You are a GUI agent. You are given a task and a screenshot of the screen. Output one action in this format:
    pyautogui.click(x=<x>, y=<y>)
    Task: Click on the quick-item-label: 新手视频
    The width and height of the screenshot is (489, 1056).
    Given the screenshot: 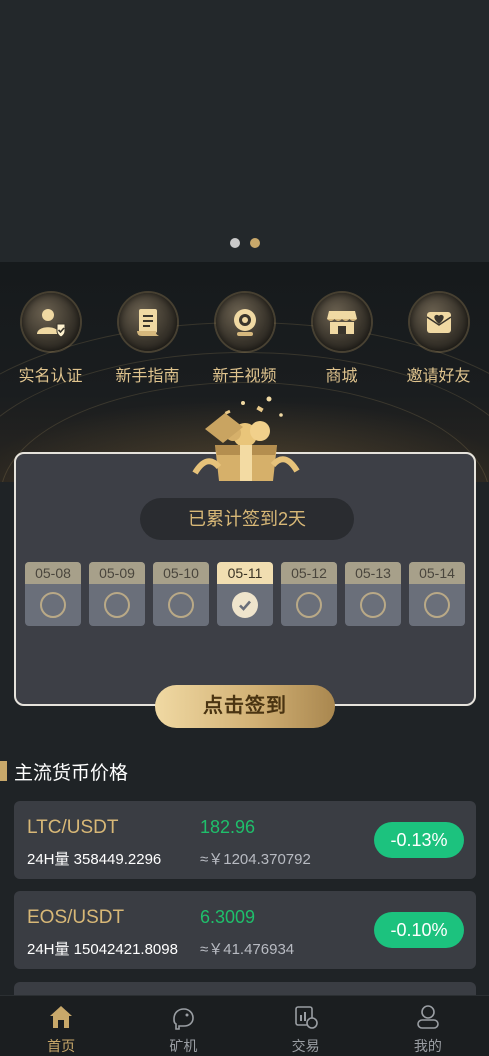 What is the action you would take?
    pyautogui.click(x=244, y=376)
    